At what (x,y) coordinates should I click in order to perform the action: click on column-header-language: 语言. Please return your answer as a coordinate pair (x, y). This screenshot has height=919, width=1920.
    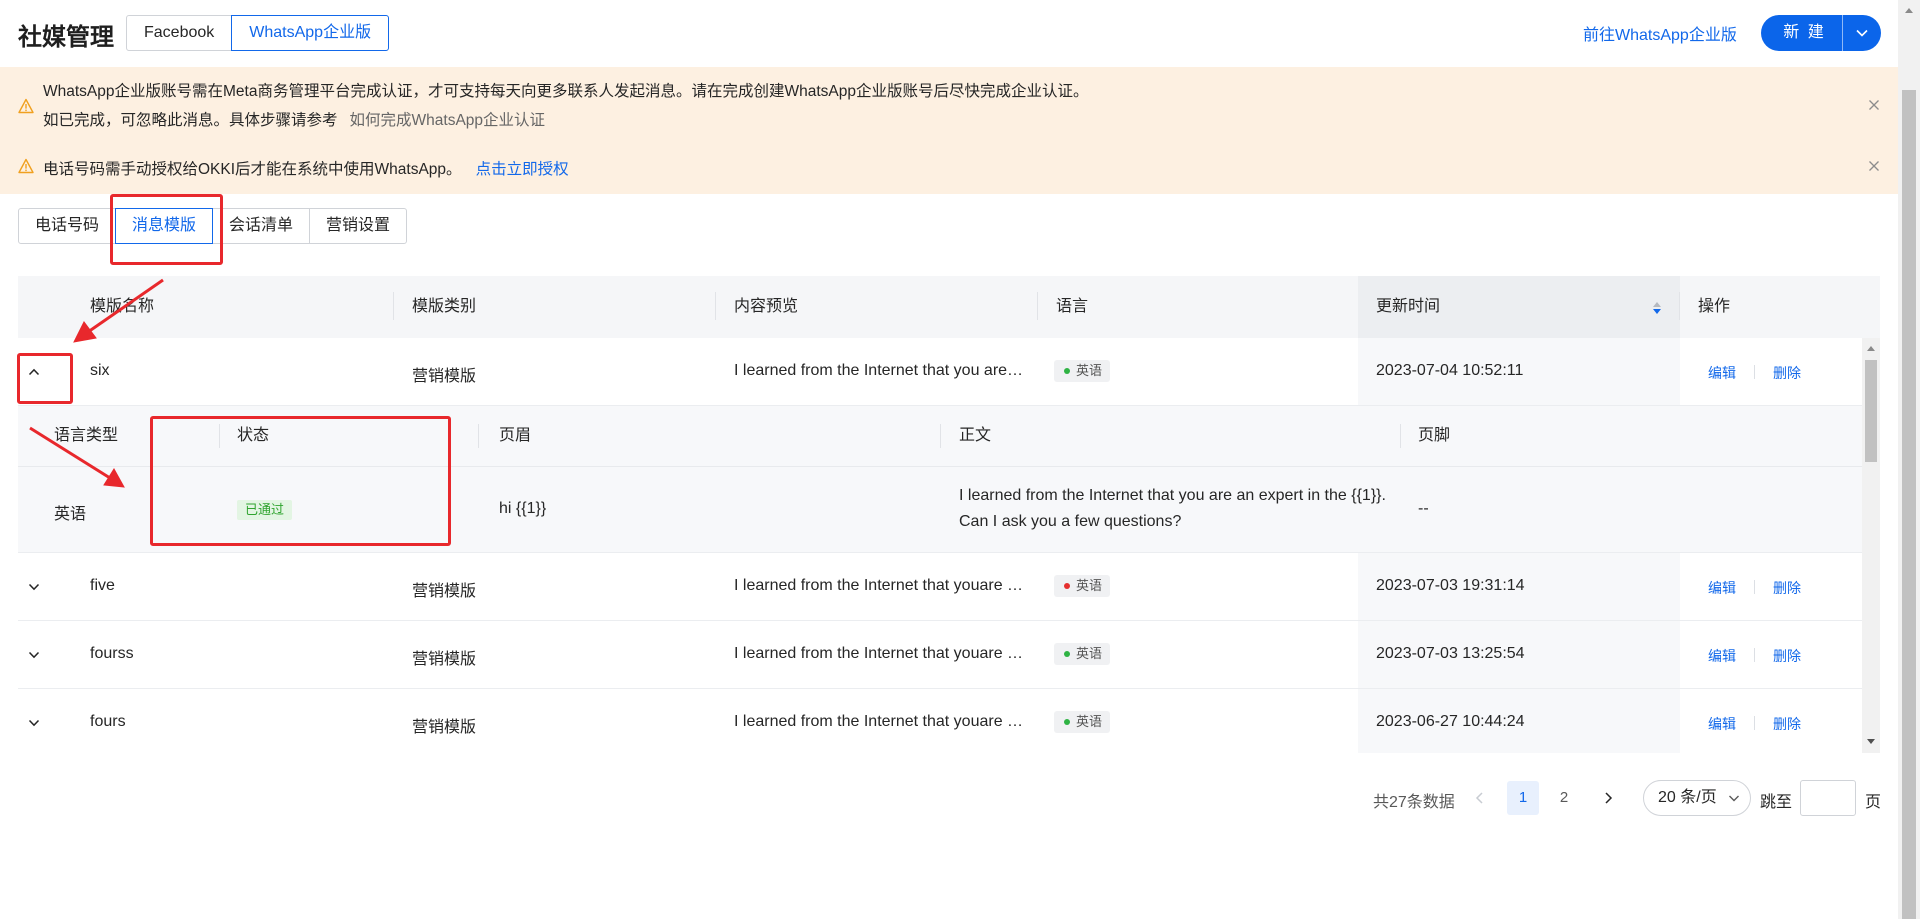
    Looking at the image, I should click on (1072, 306).